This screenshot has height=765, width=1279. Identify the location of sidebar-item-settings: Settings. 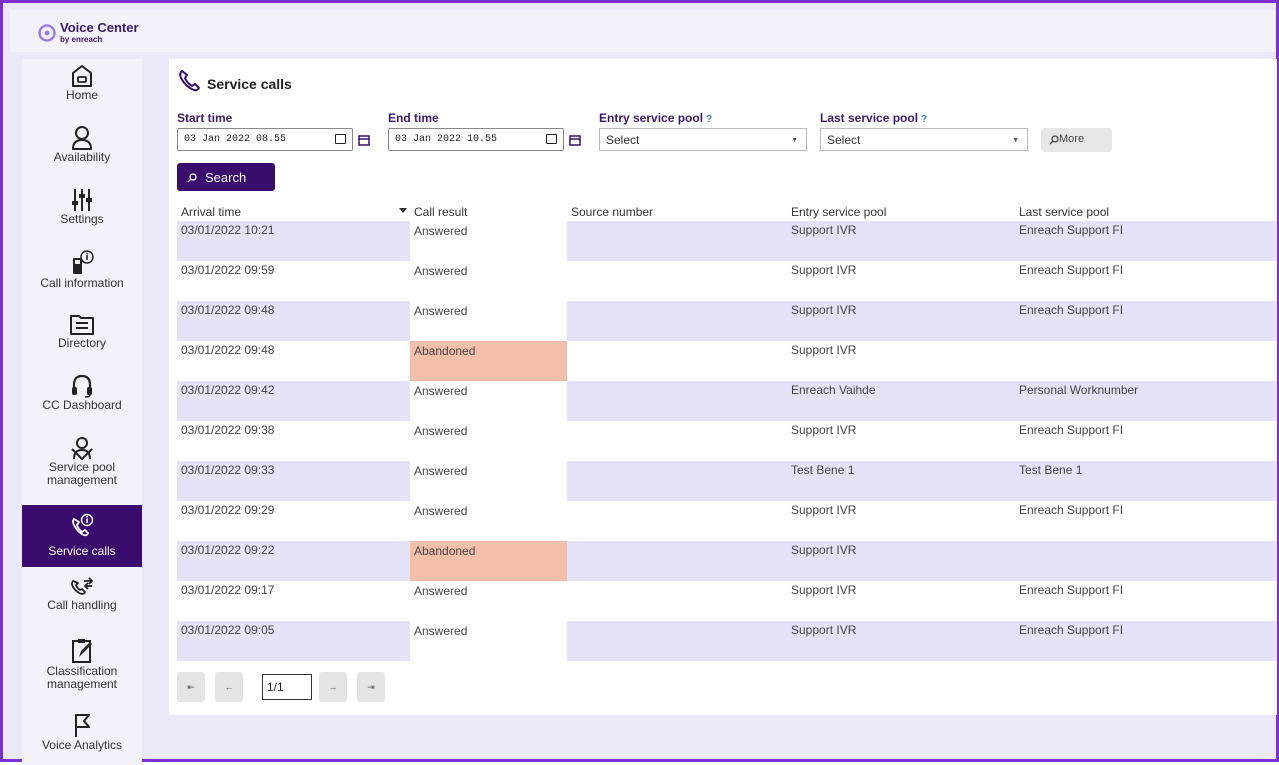
(82, 216).